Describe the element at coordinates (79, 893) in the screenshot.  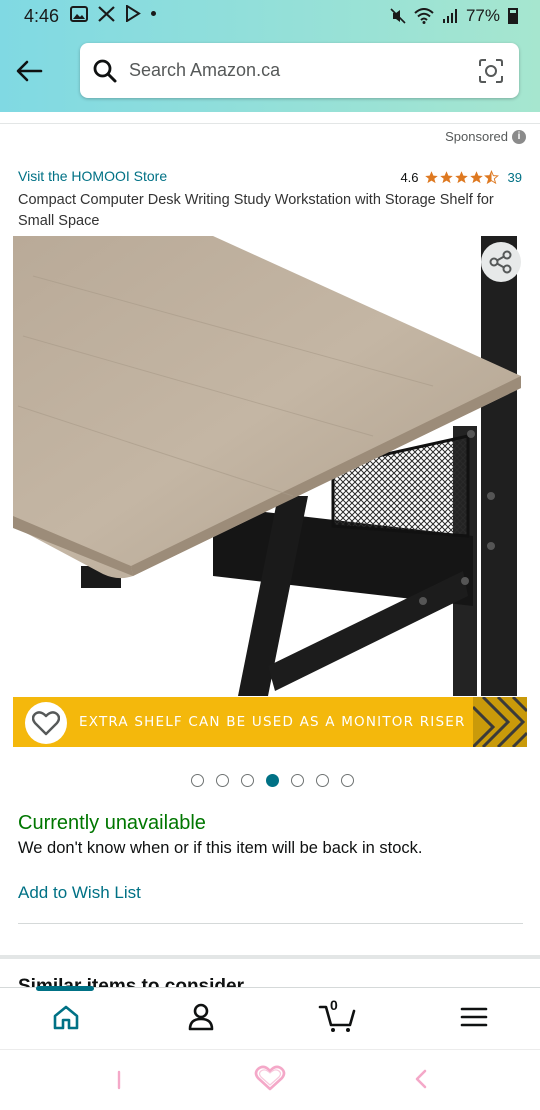
I see `add-to-wish-list-link: Add to Wish List` at that location.